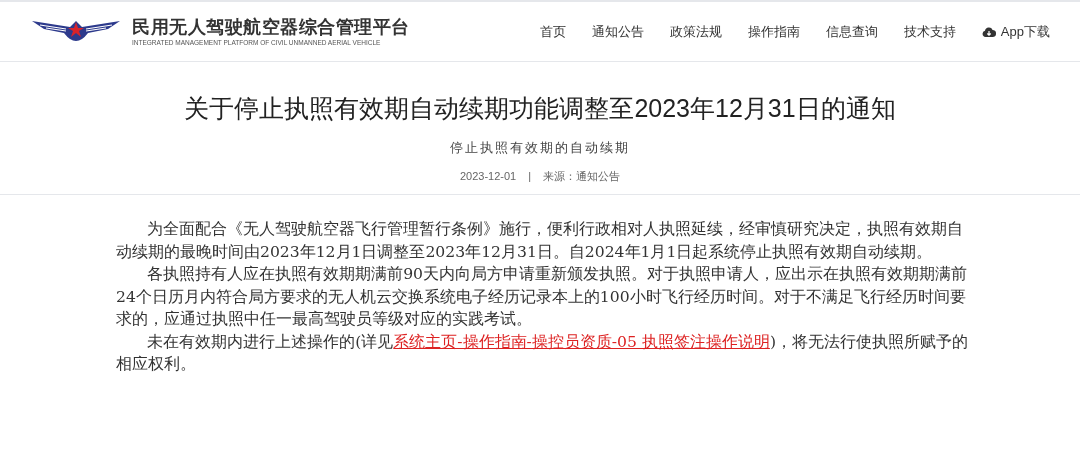 The width and height of the screenshot is (1080, 451). I want to click on article-subtitle: 停止执照有效期的自动续期, so click(540, 148).